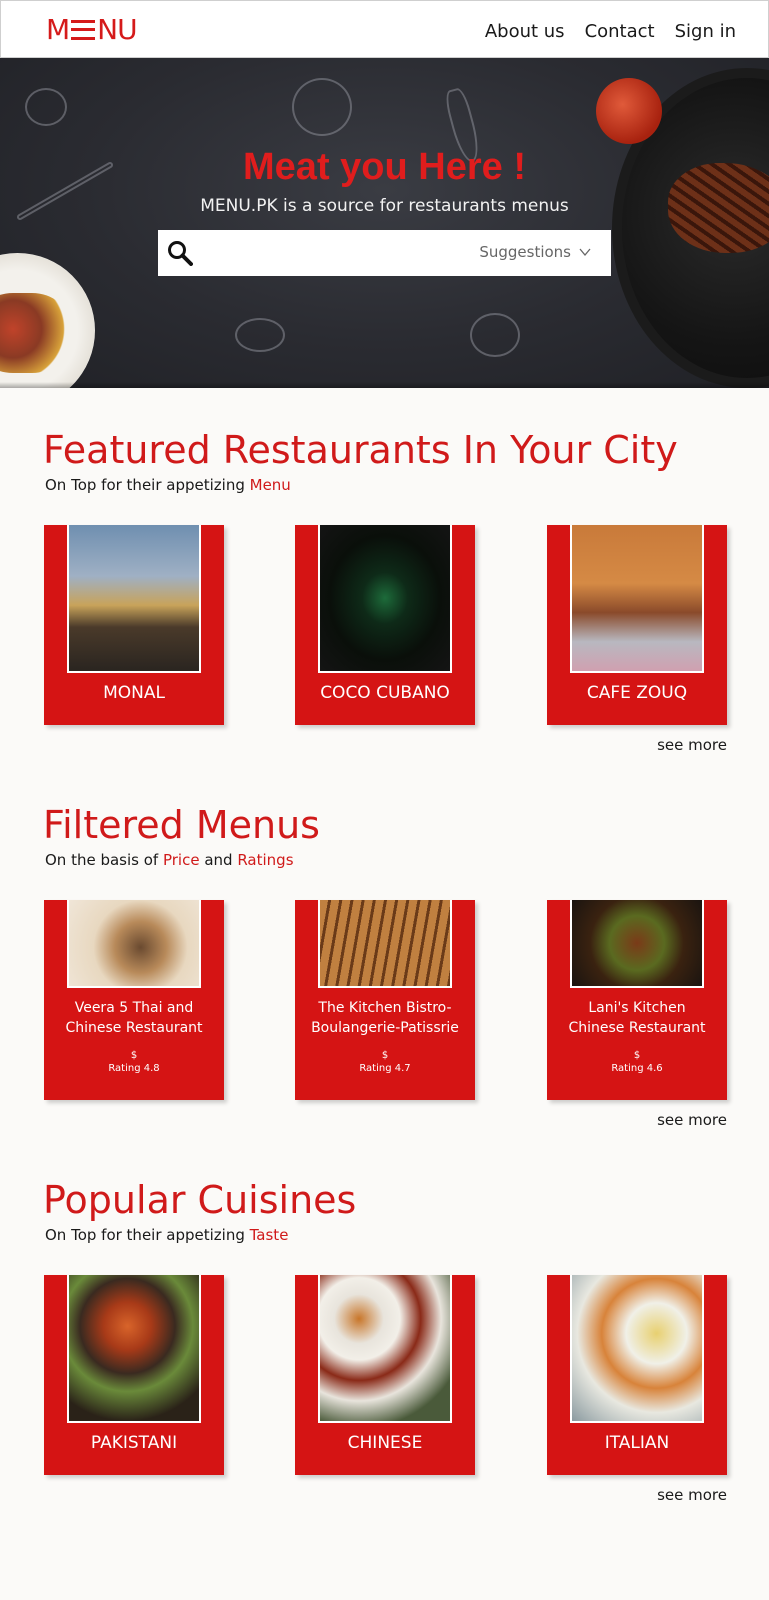  Describe the element at coordinates (218, 860) in the screenshot. I see `filtered-subtitle-and: and` at that location.